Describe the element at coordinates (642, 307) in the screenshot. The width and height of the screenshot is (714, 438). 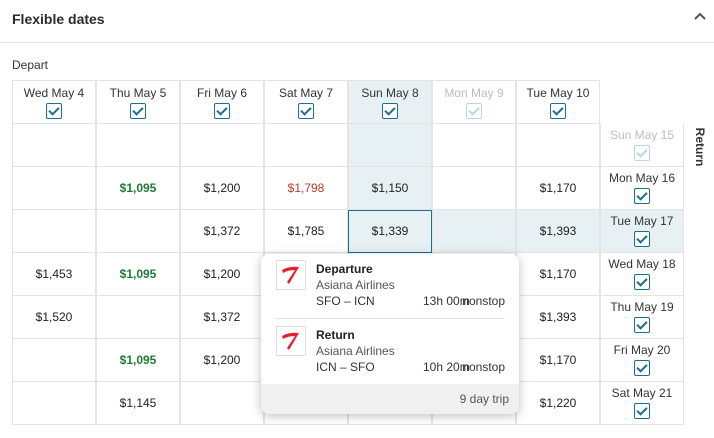
I see `return-date-label: Thu May 19` at that location.